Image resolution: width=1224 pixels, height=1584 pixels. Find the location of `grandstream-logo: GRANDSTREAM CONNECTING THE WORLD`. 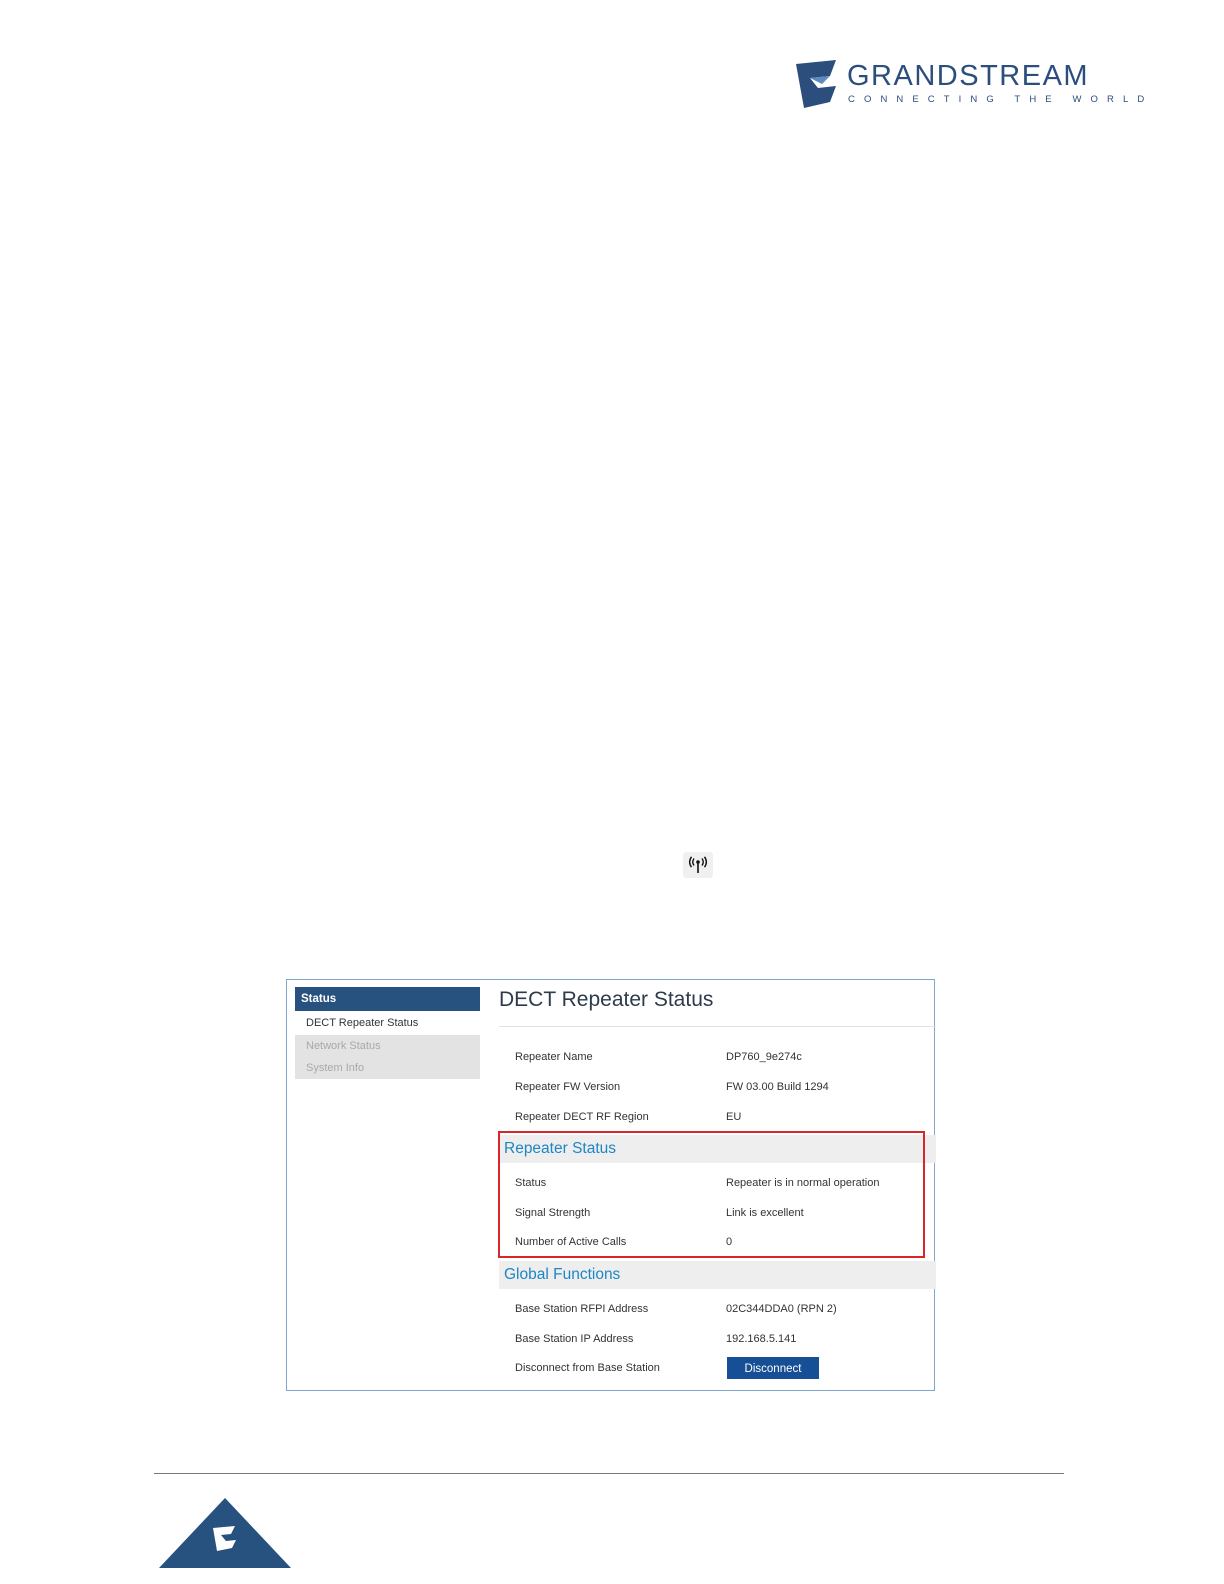

grandstream-logo: GRANDSTREAM CONNECTING THE WORLD is located at coordinates (968, 86).